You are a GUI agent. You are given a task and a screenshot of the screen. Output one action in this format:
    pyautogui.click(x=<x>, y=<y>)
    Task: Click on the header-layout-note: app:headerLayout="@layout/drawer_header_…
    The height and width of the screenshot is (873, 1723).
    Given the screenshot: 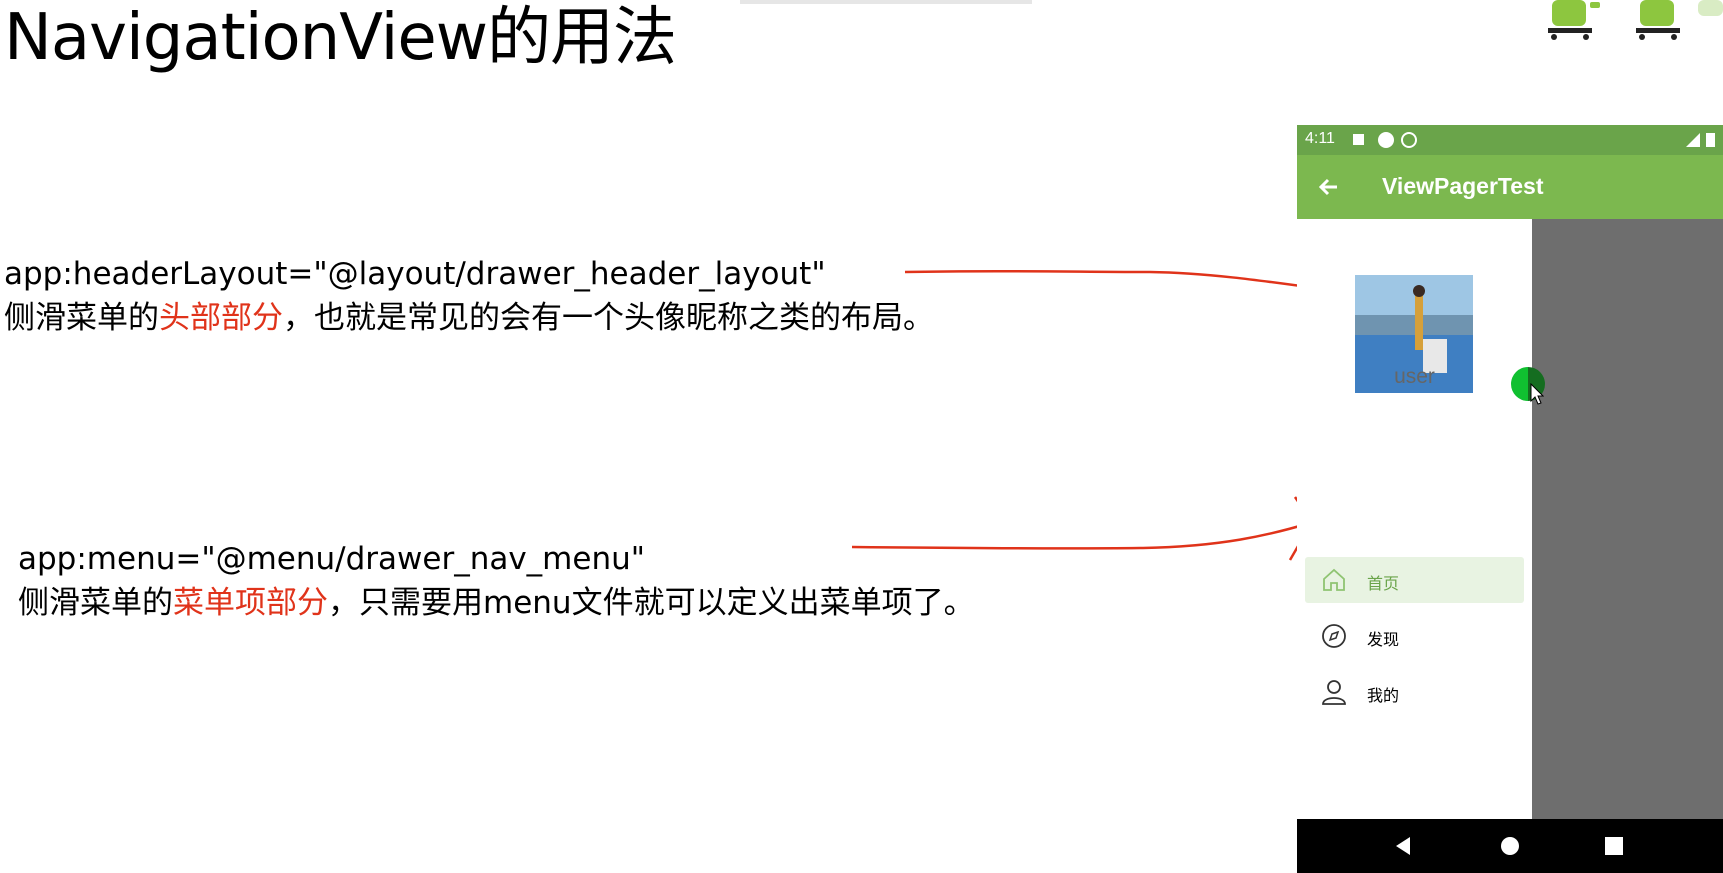 What is the action you would take?
    pyautogui.click(x=469, y=296)
    